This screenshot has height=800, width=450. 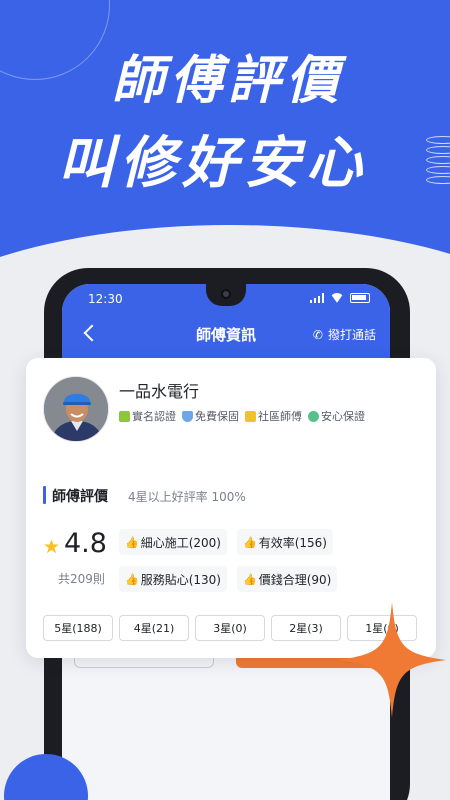 What do you see at coordinates (76, 409) in the screenshot?
I see `master-avatar` at bounding box center [76, 409].